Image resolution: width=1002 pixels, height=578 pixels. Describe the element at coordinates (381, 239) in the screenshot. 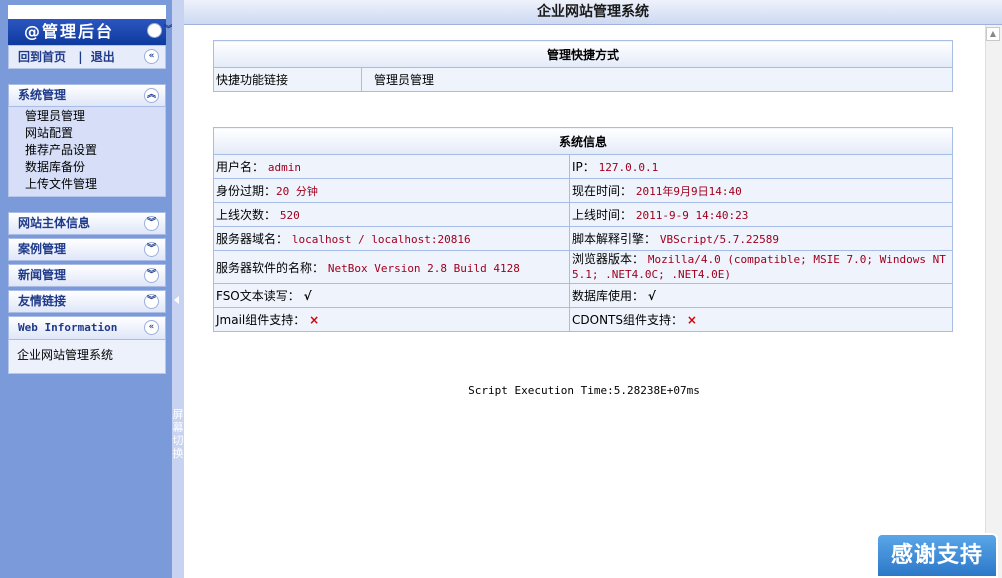

I see `info-value: localhost / localhost:20816` at that location.